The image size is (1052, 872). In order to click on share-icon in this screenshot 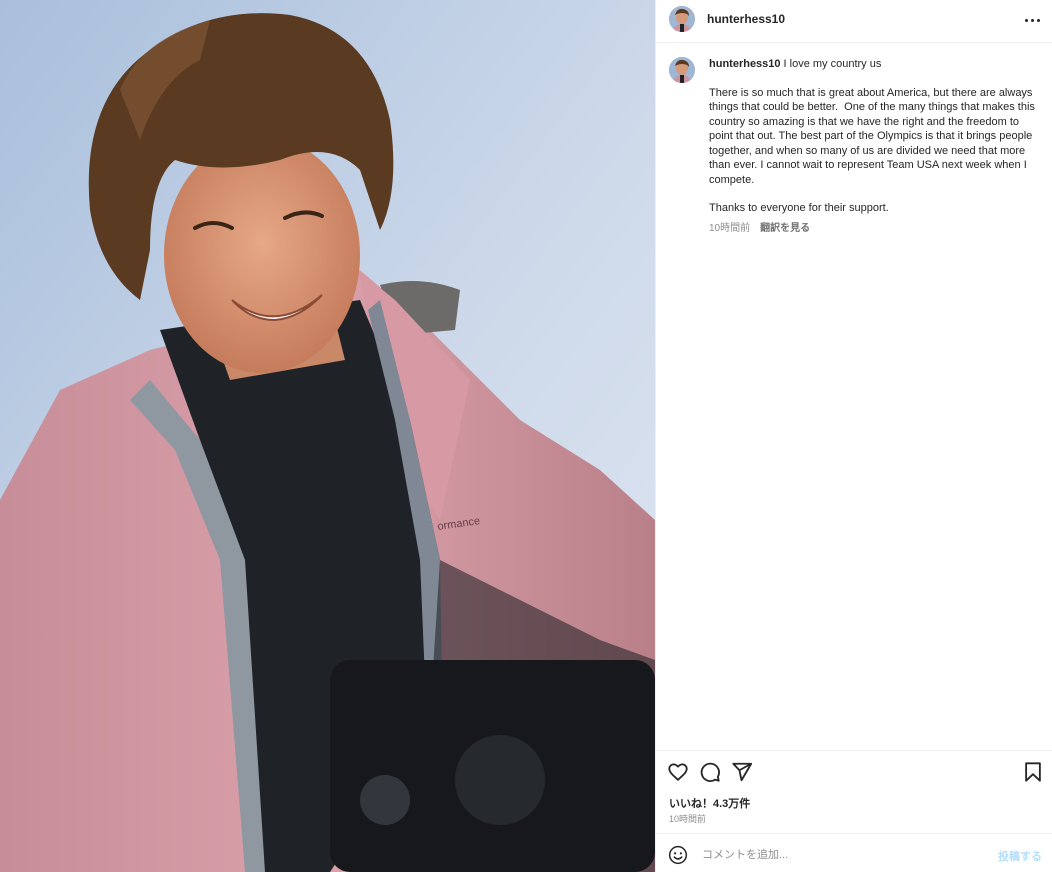, I will do `click(742, 772)`.